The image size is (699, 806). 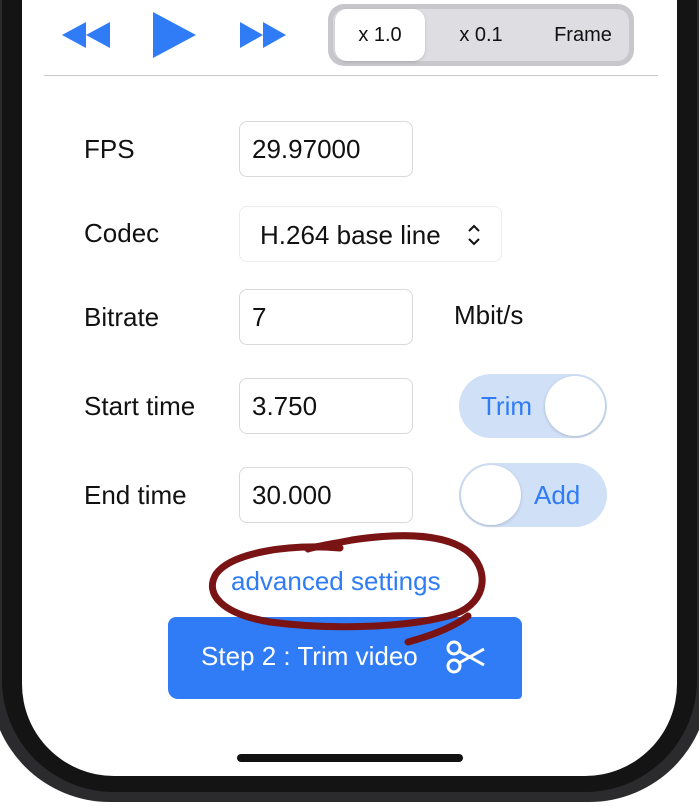 I want to click on codec-value: H.264 base line, so click(x=350, y=235).